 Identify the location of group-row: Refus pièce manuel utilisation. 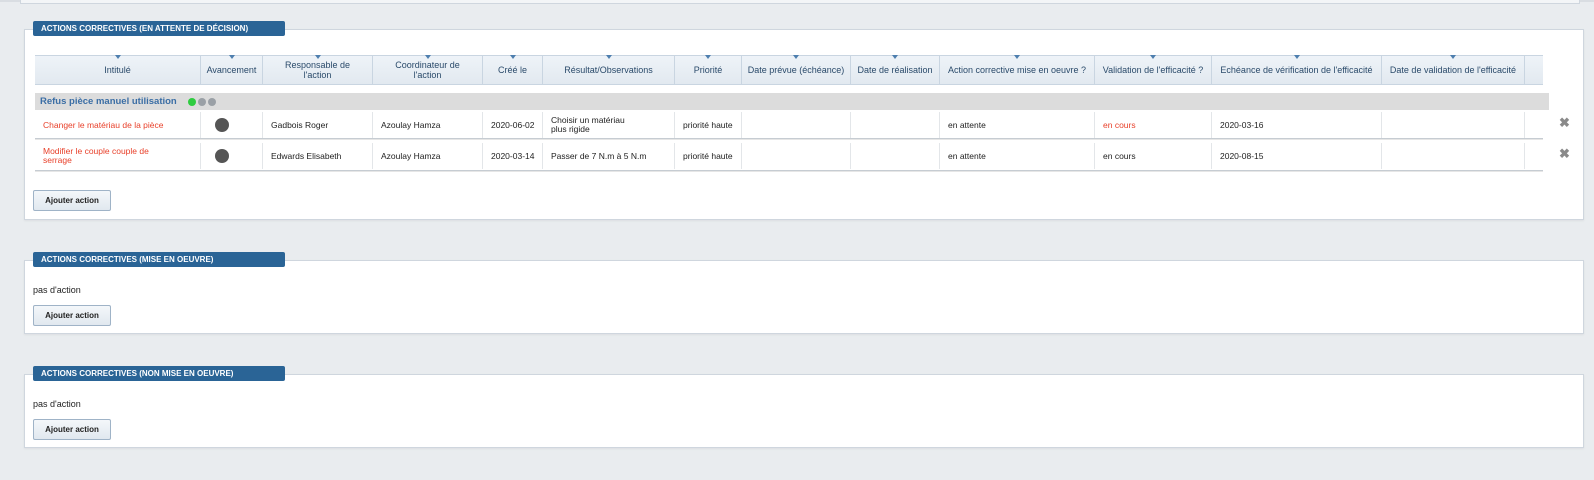
(792, 101).